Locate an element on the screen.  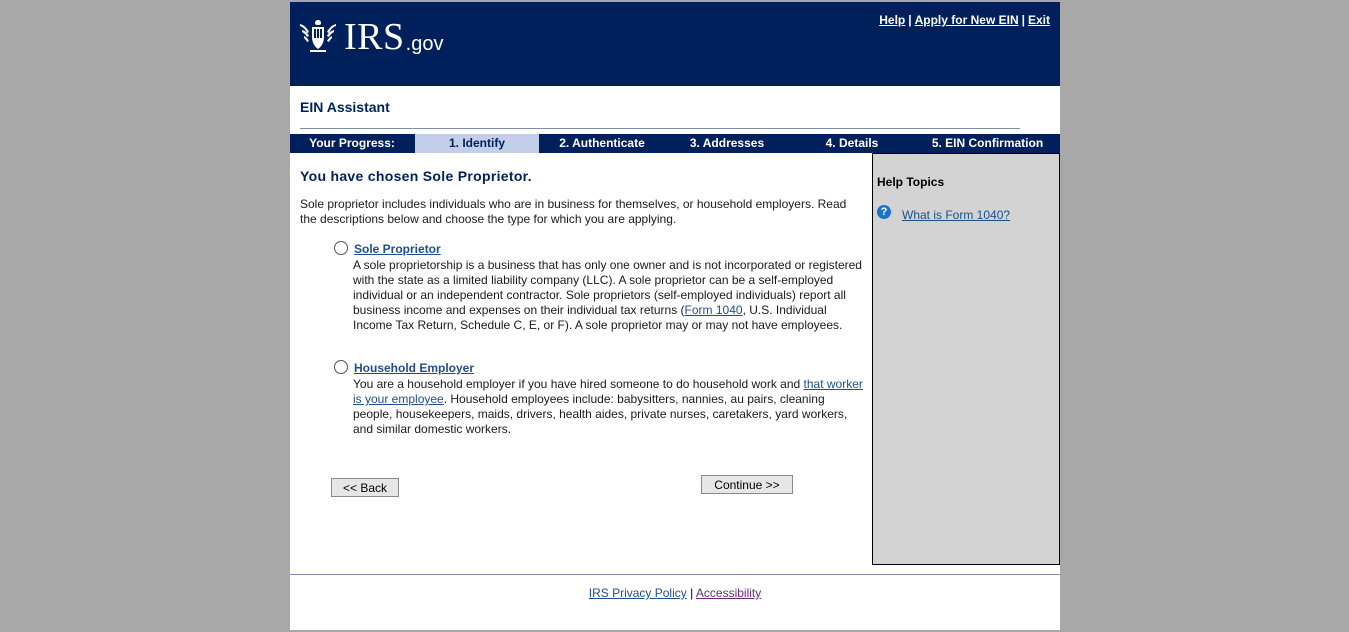
progress-label: Your Progress: is located at coordinates (352, 143).